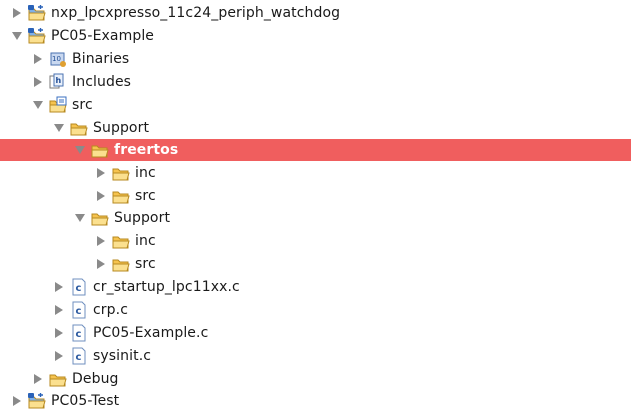 This screenshot has width=631, height=409. What do you see at coordinates (315, 36) in the screenshot?
I see `tree-item-pc05-example: PC05-Example` at bounding box center [315, 36].